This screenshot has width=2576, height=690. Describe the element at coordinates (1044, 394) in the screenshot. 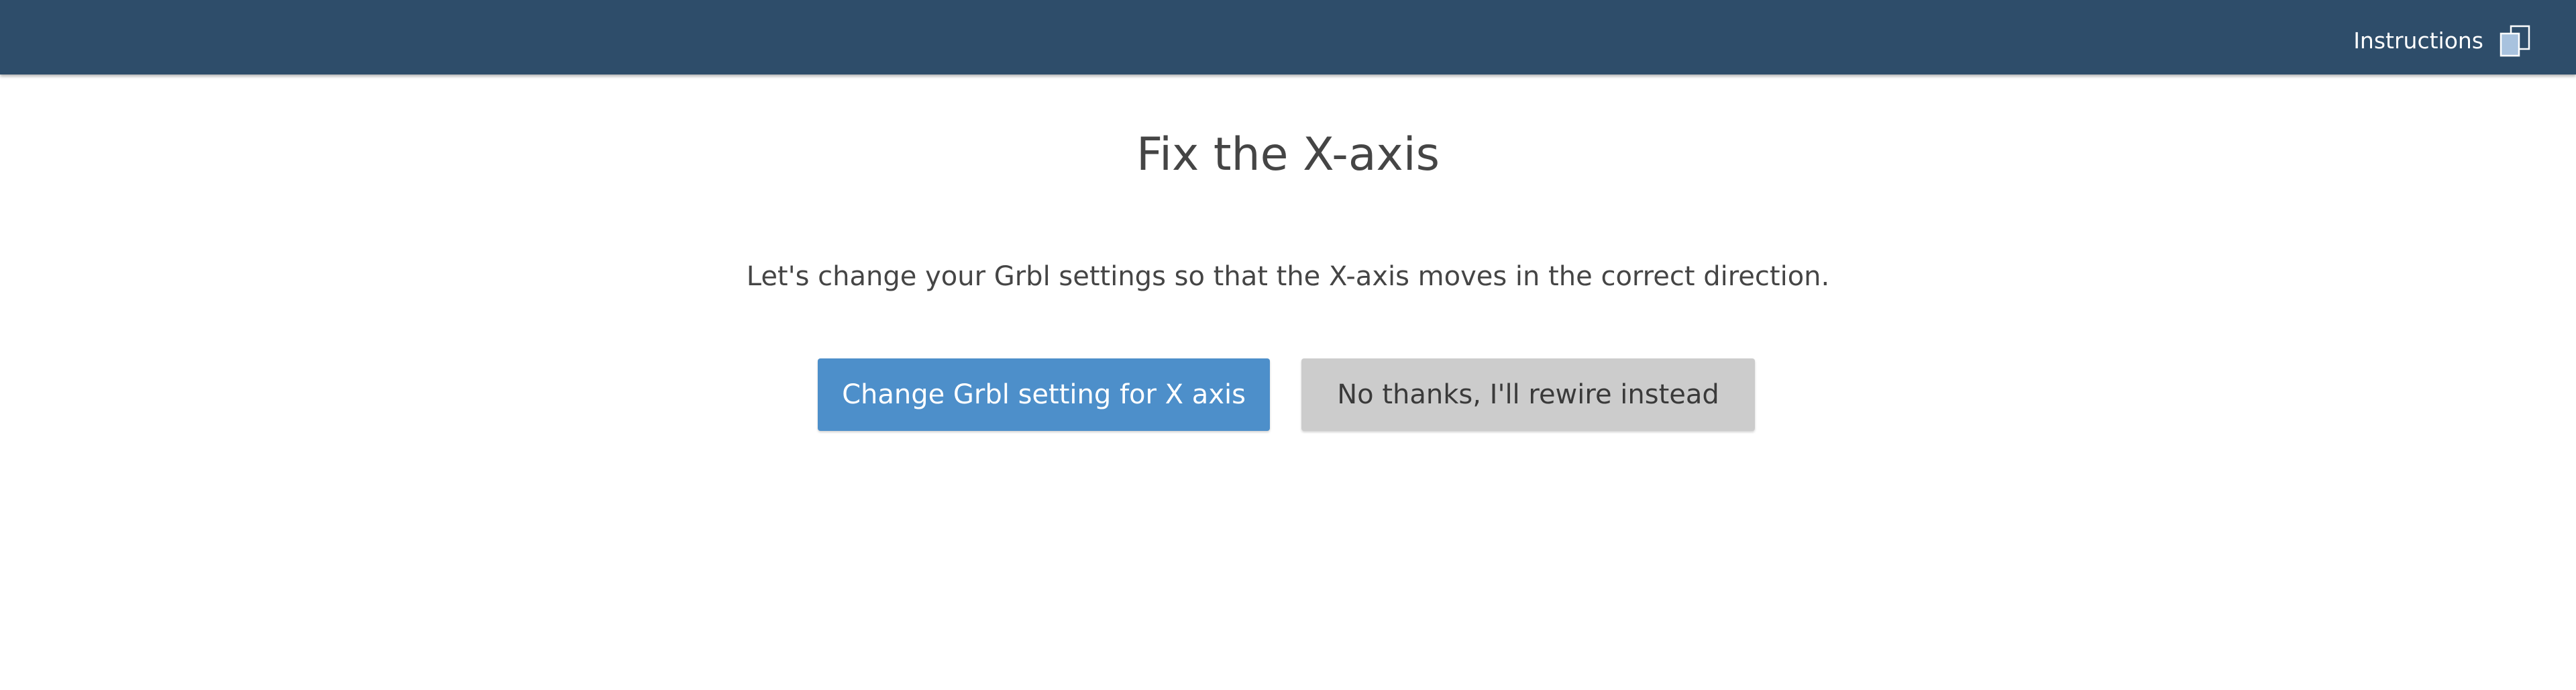

I see `change-grbl-setting-button: Change Grbl setting for X axis` at that location.